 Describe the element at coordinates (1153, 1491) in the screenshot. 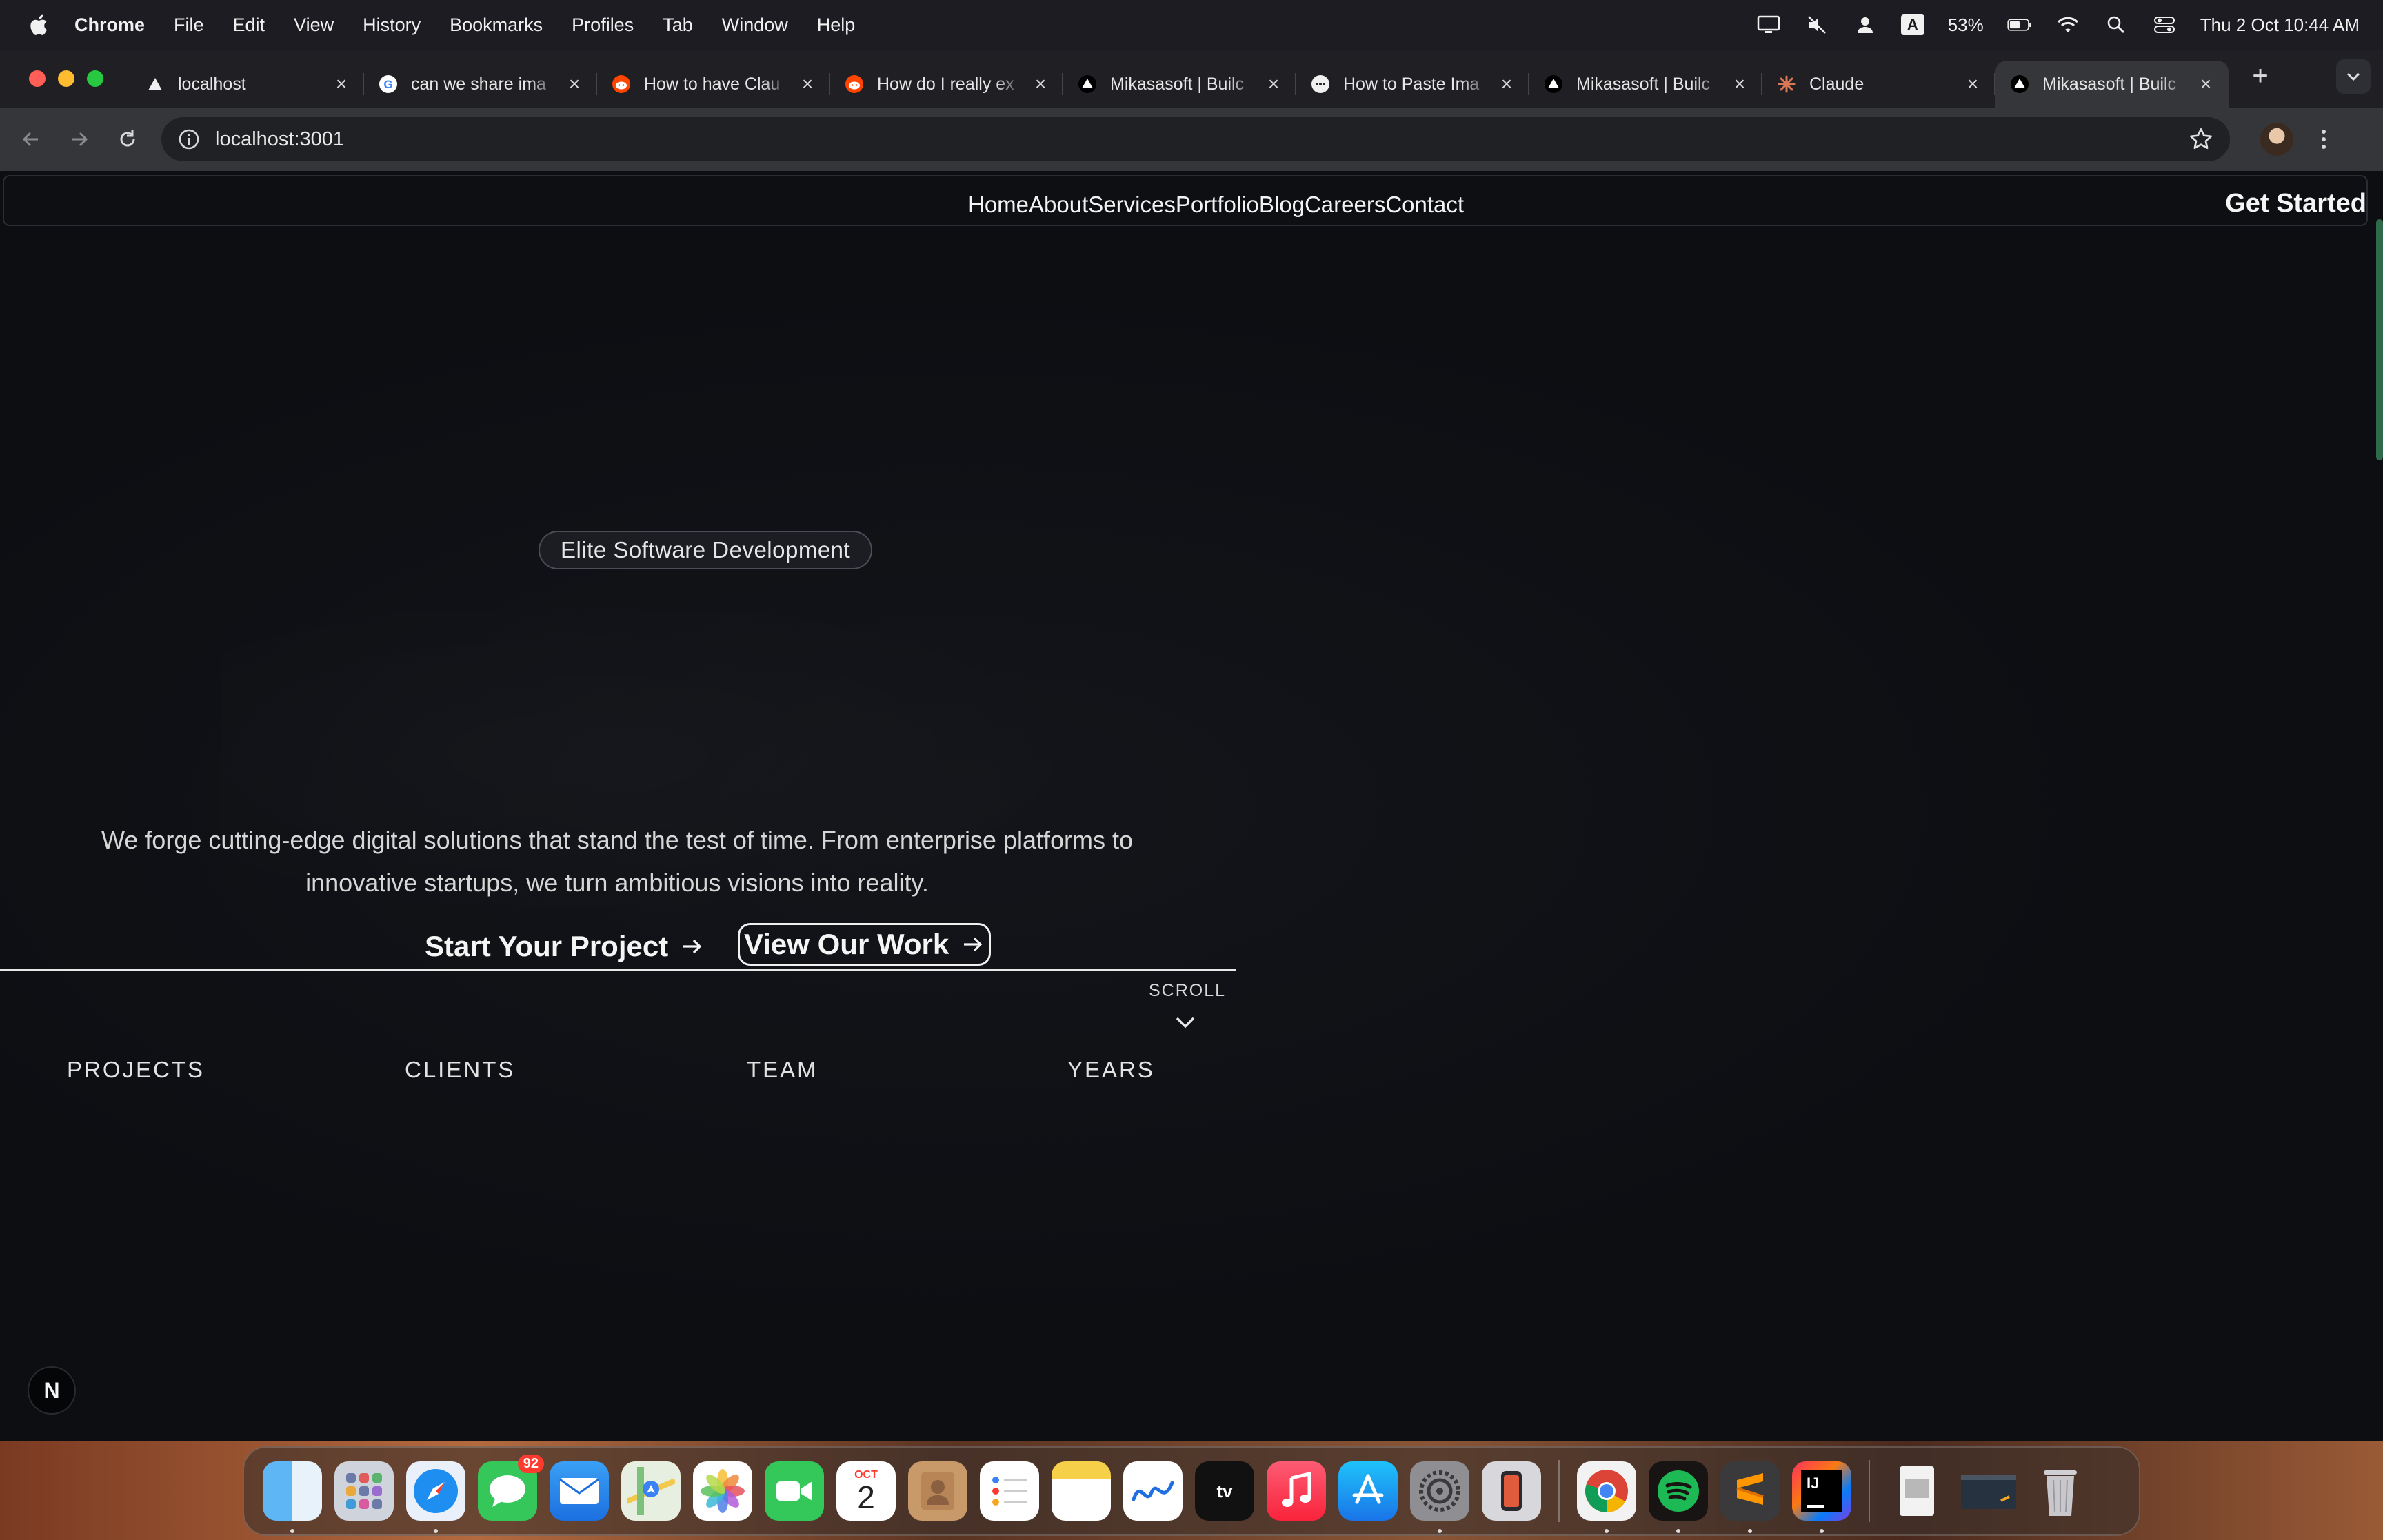

I see `freeform-icon` at that location.